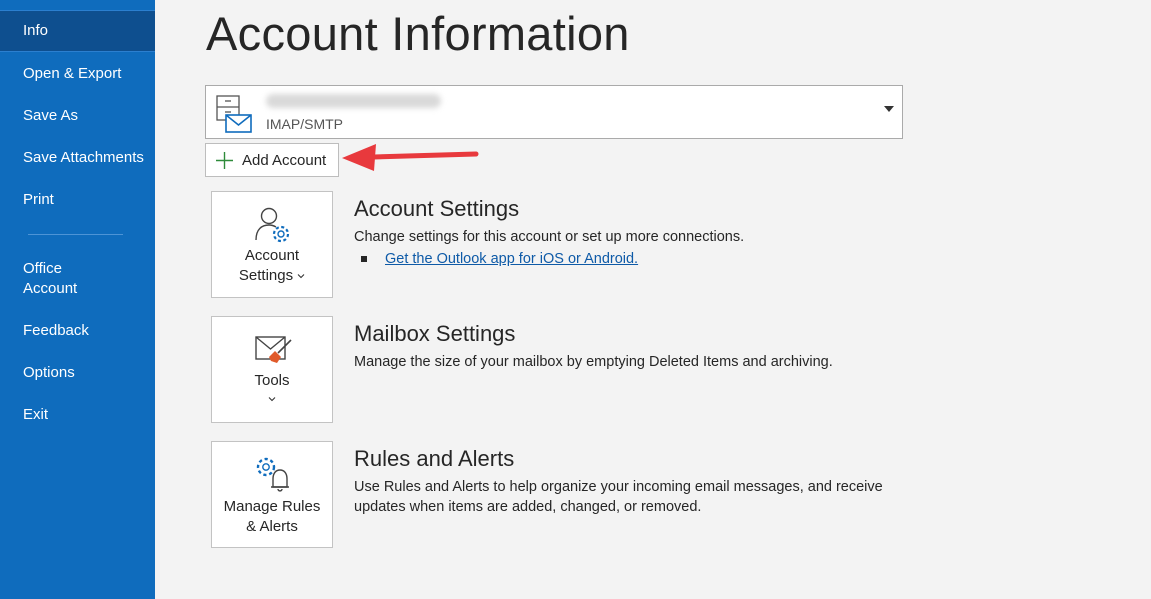 This screenshot has height=599, width=1151. I want to click on sidebar-item-options: Options, so click(77, 373).